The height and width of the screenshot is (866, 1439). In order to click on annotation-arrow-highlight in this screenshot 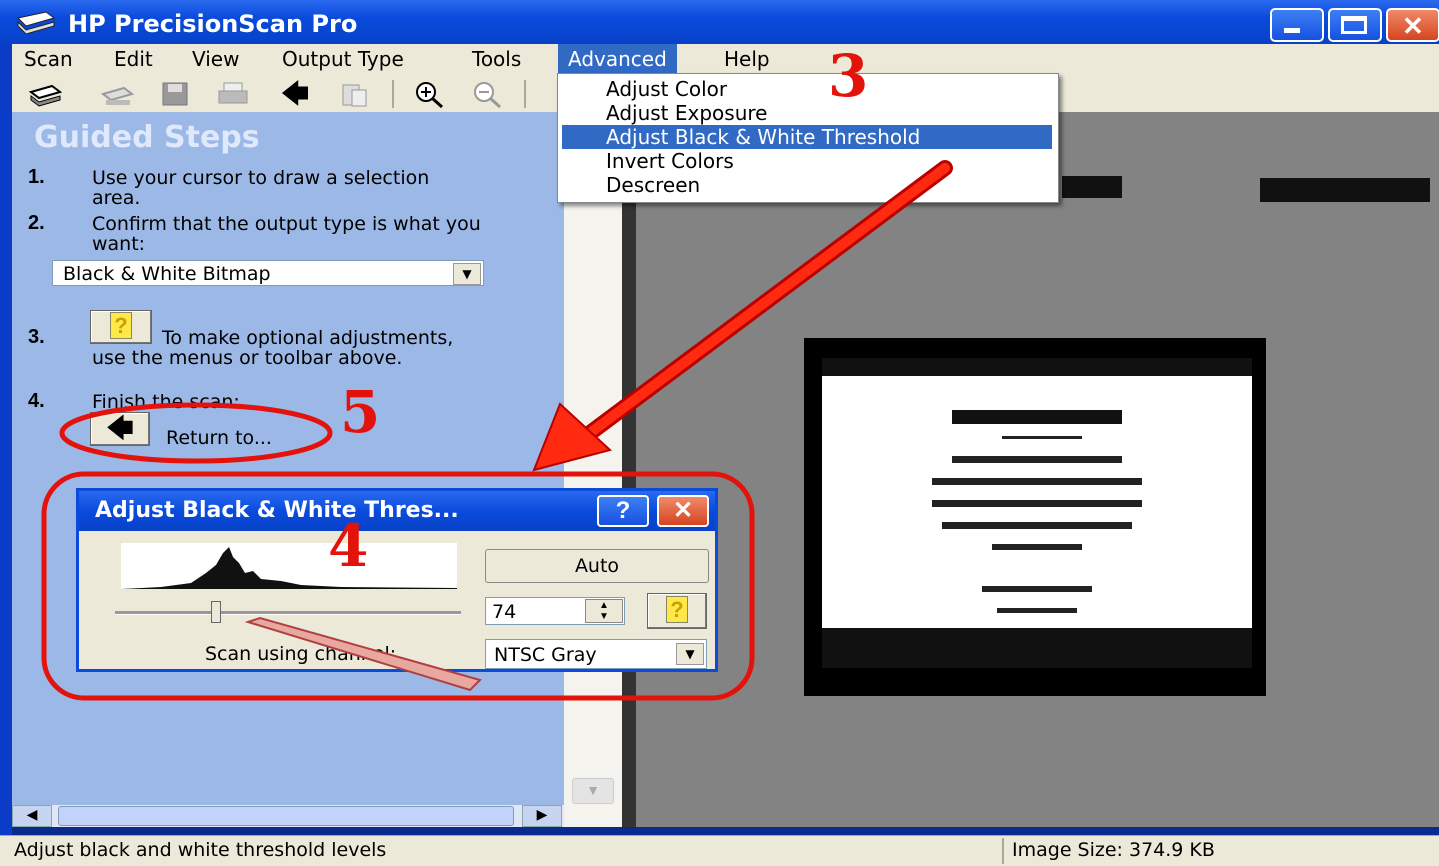, I will do `click(765, 302)`.